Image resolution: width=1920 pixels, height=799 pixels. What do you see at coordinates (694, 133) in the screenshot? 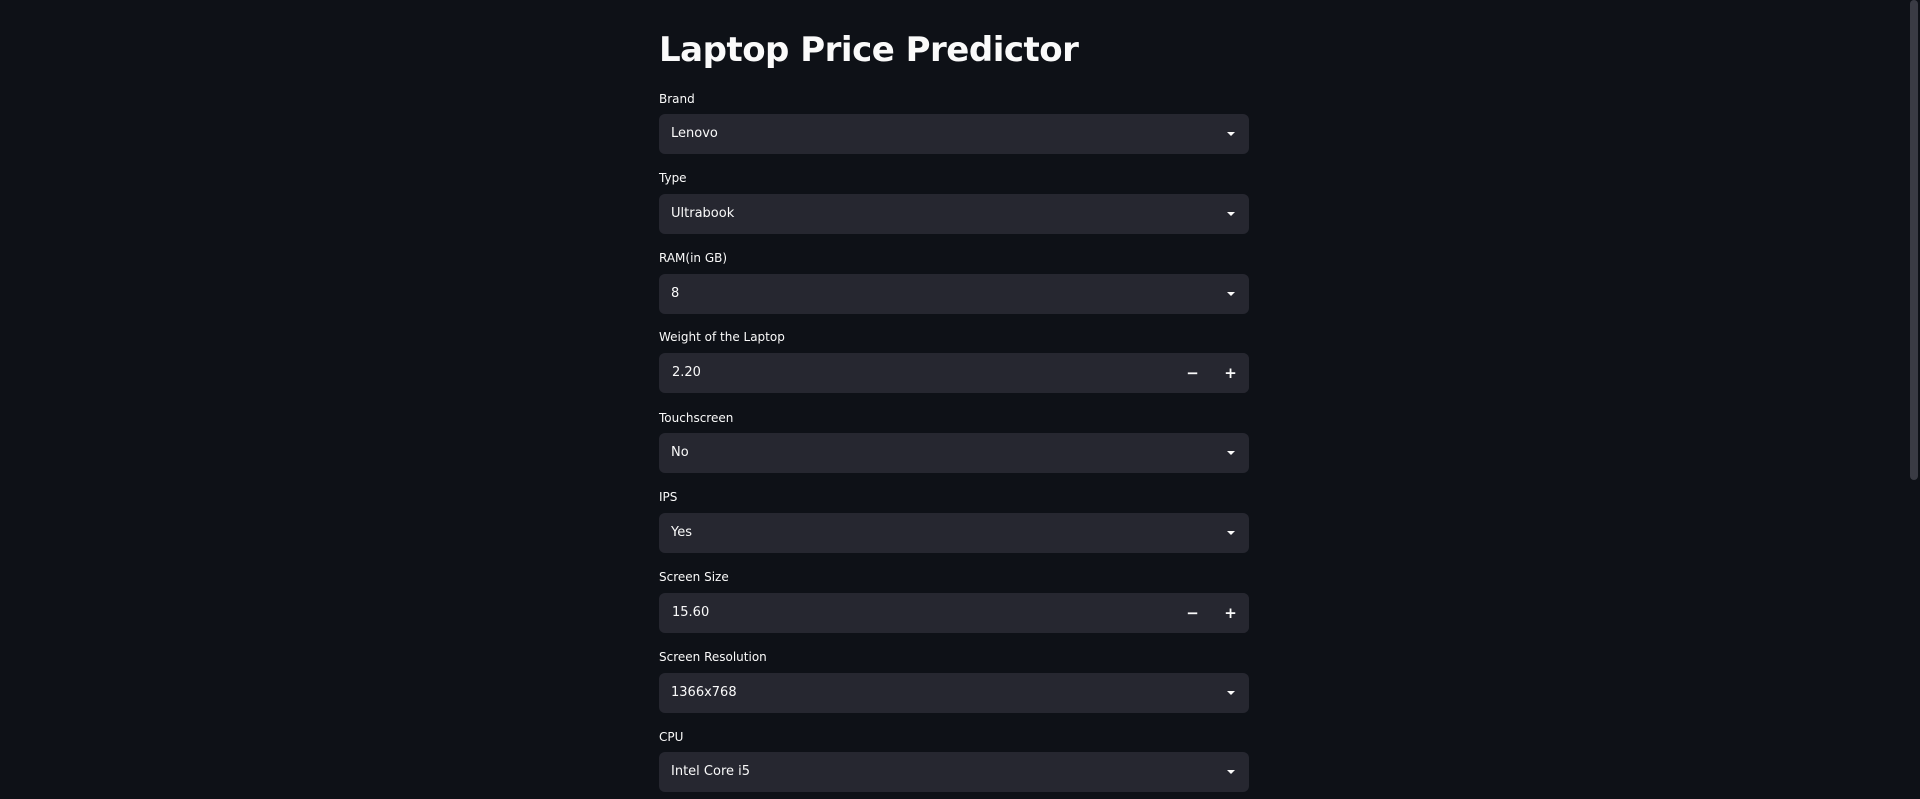
I see `brand-select-value: Lenovo` at bounding box center [694, 133].